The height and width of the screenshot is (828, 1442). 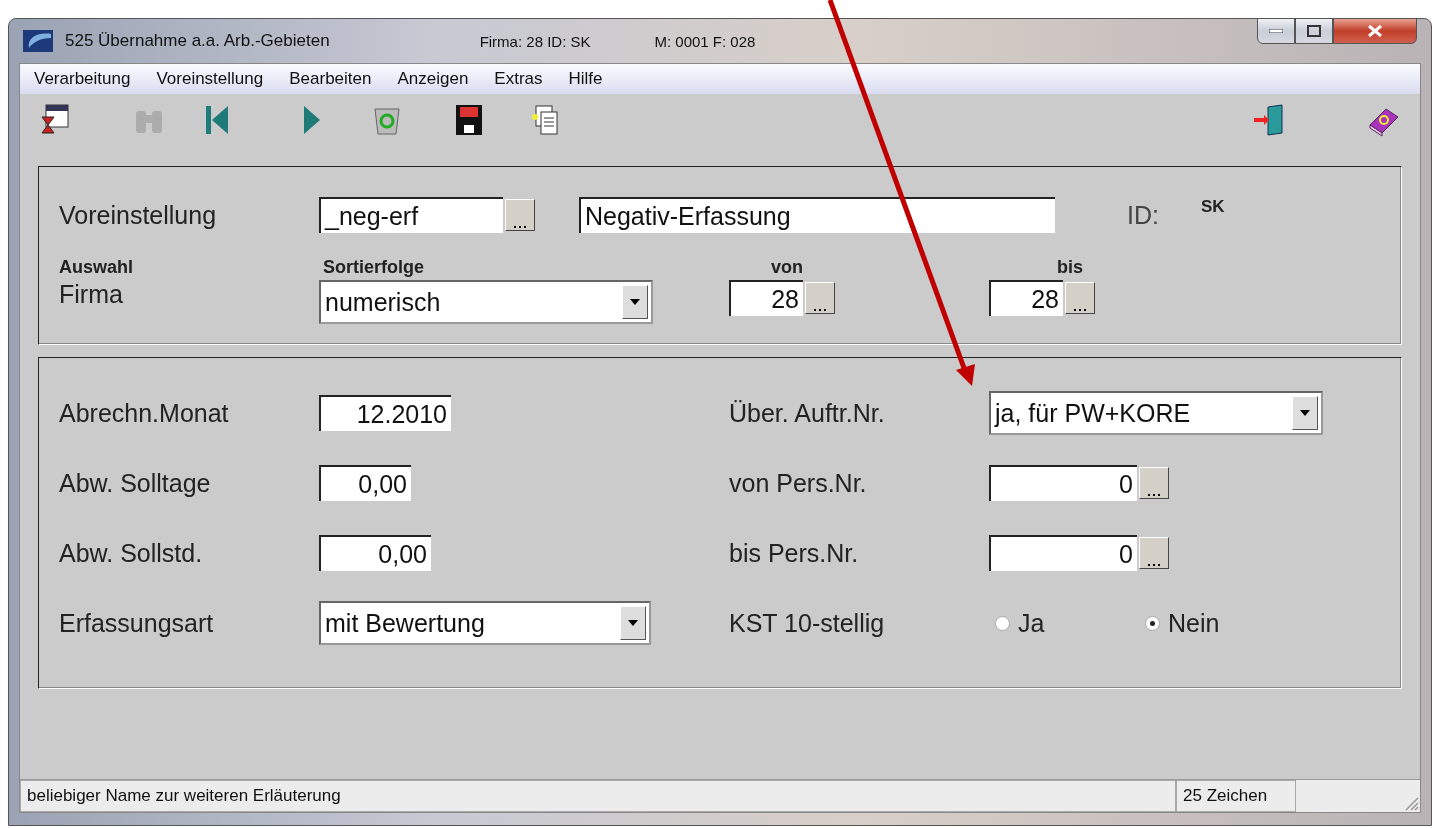 I want to click on close-icon, so click(x=1375, y=31).